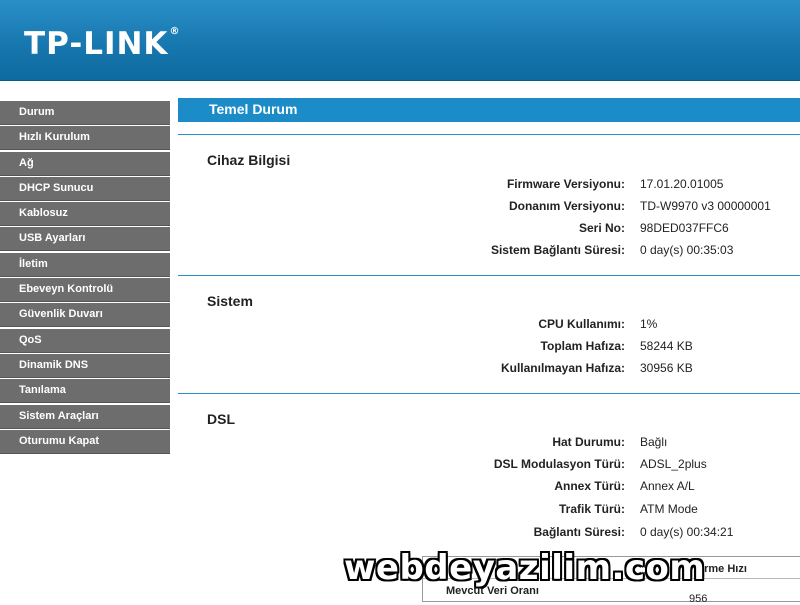 This screenshot has height=605, width=800. I want to click on dsl-title: DSL, so click(221, 419).